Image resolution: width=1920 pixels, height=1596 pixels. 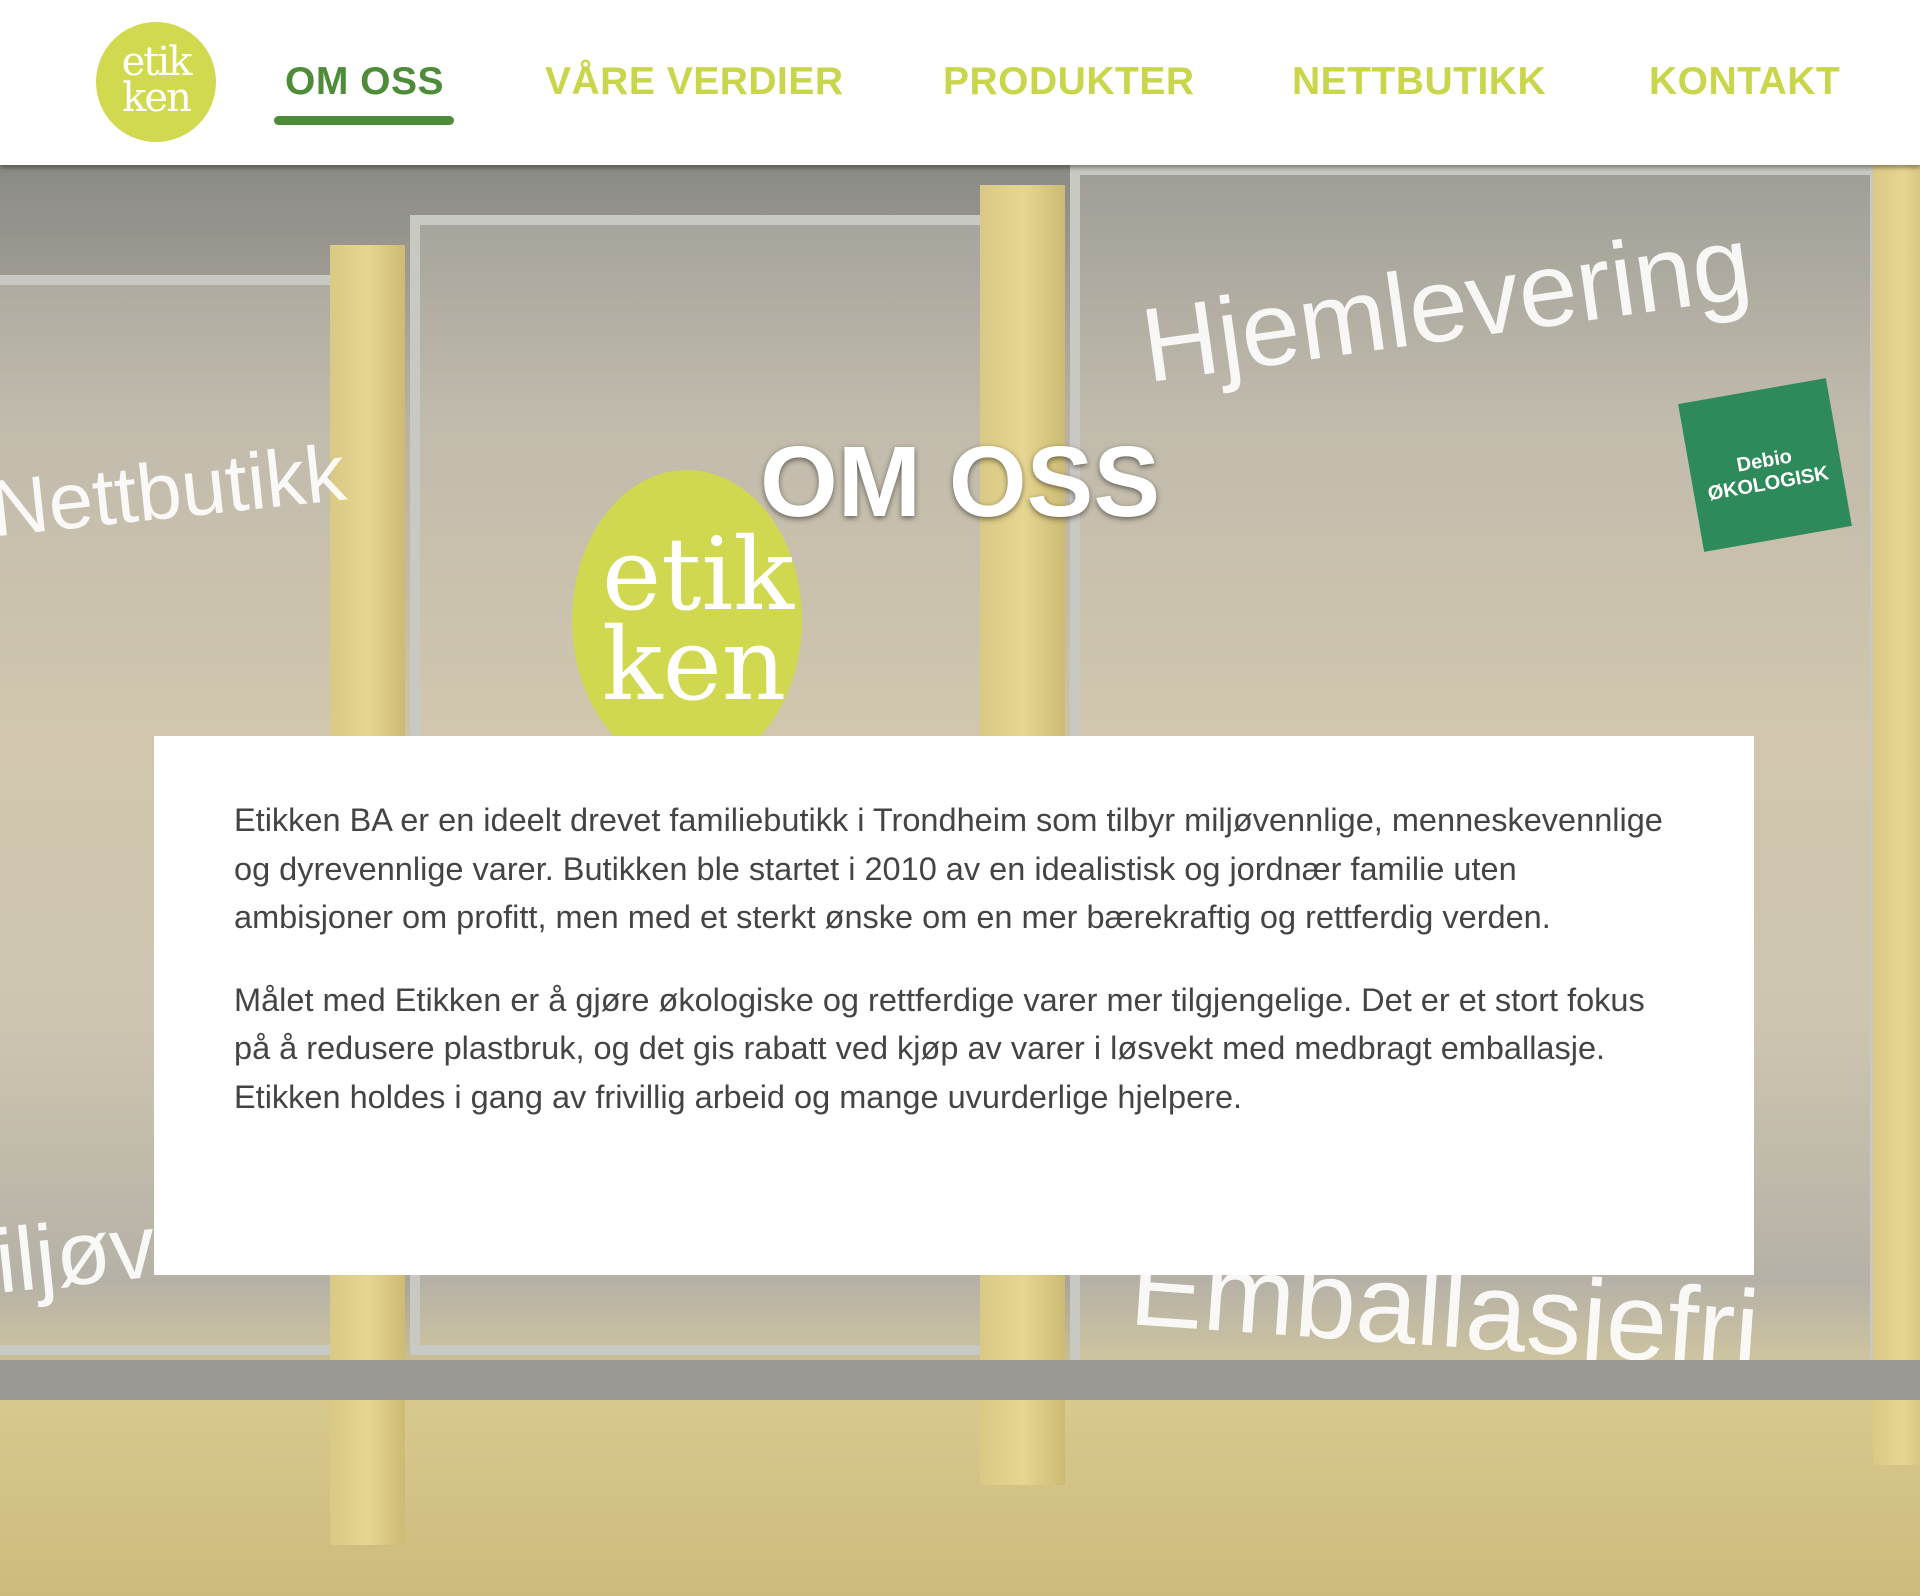 What do you see at coordinates (1896, 815) in the screenshot?
I see `window-pillar` at bounding box center [1896, 815].